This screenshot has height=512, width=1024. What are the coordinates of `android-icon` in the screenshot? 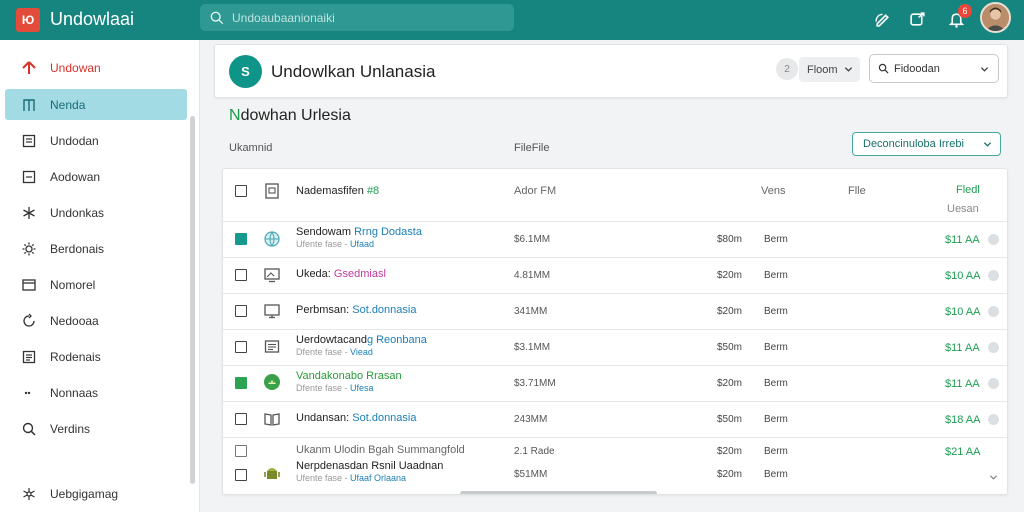 It's located at (272, 473).